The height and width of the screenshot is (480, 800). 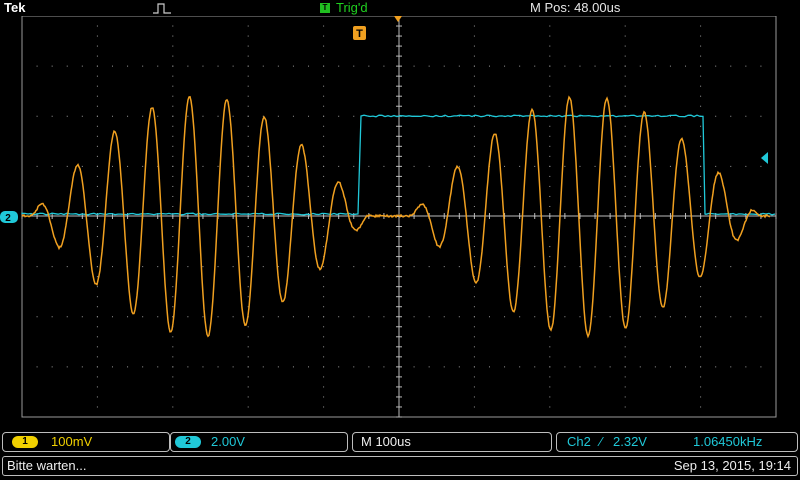 What do you see at coordinates (400, 466) in the screenshot?
I see `message-line: Bitte warten... Sep 13, 2015, 19:14` at bounding box center [400, 466].